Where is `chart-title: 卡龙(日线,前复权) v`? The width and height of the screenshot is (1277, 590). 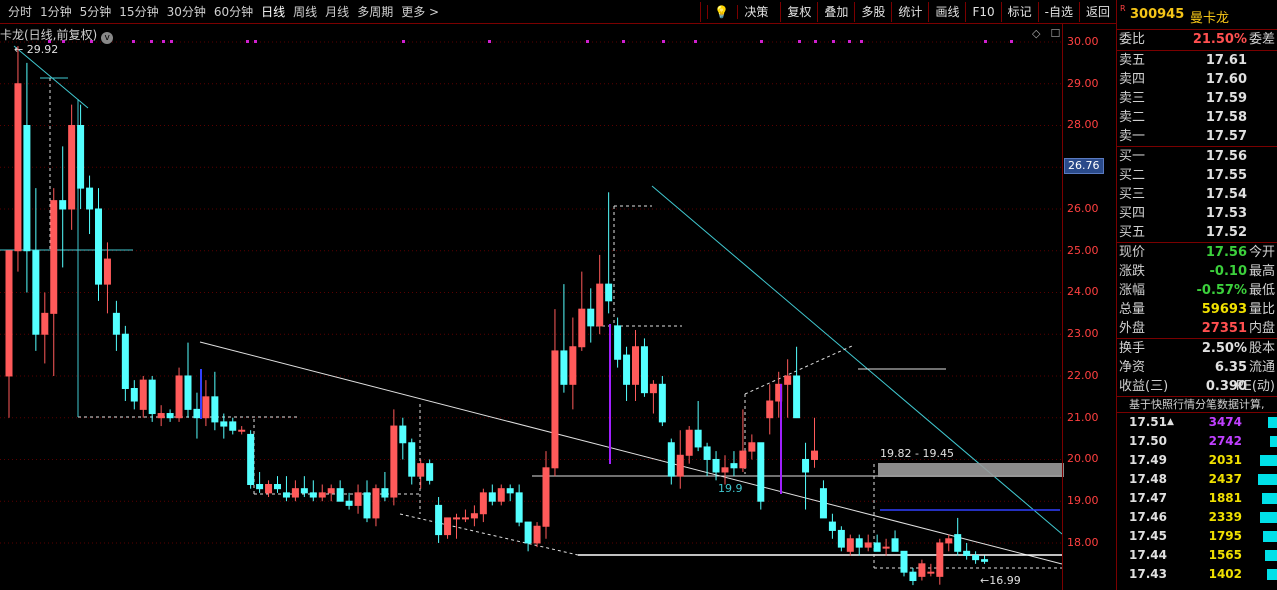 chart-title: 卡龙(日线,前复权) v is located at coordinates (57, 35).